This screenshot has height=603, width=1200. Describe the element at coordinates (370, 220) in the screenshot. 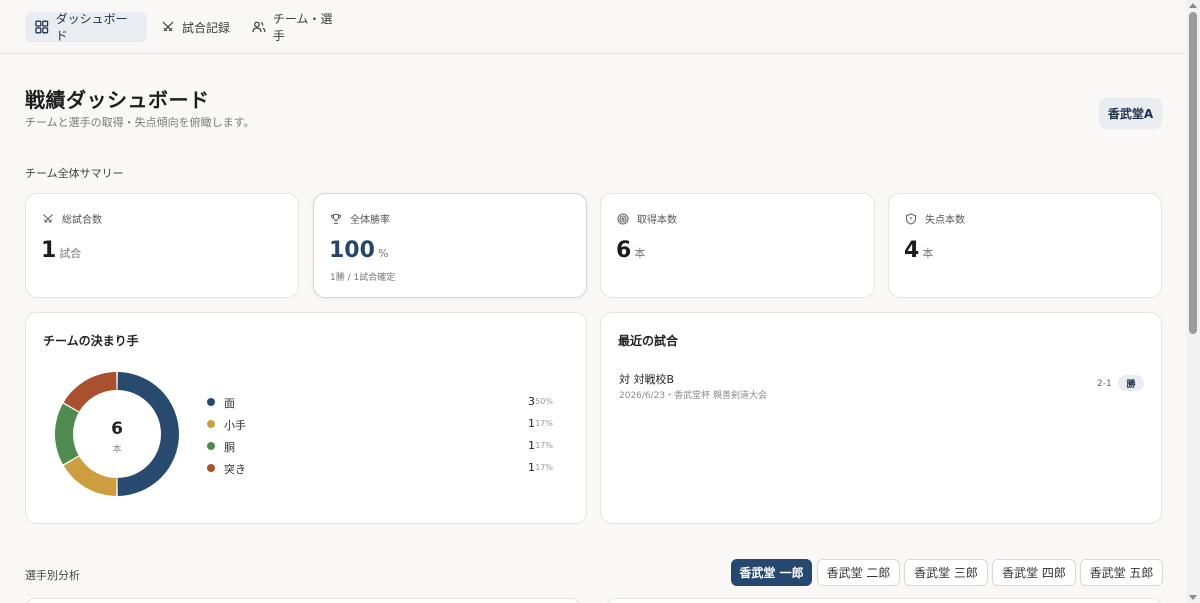

I see `stat-card-label: 全体勝率` at that location.